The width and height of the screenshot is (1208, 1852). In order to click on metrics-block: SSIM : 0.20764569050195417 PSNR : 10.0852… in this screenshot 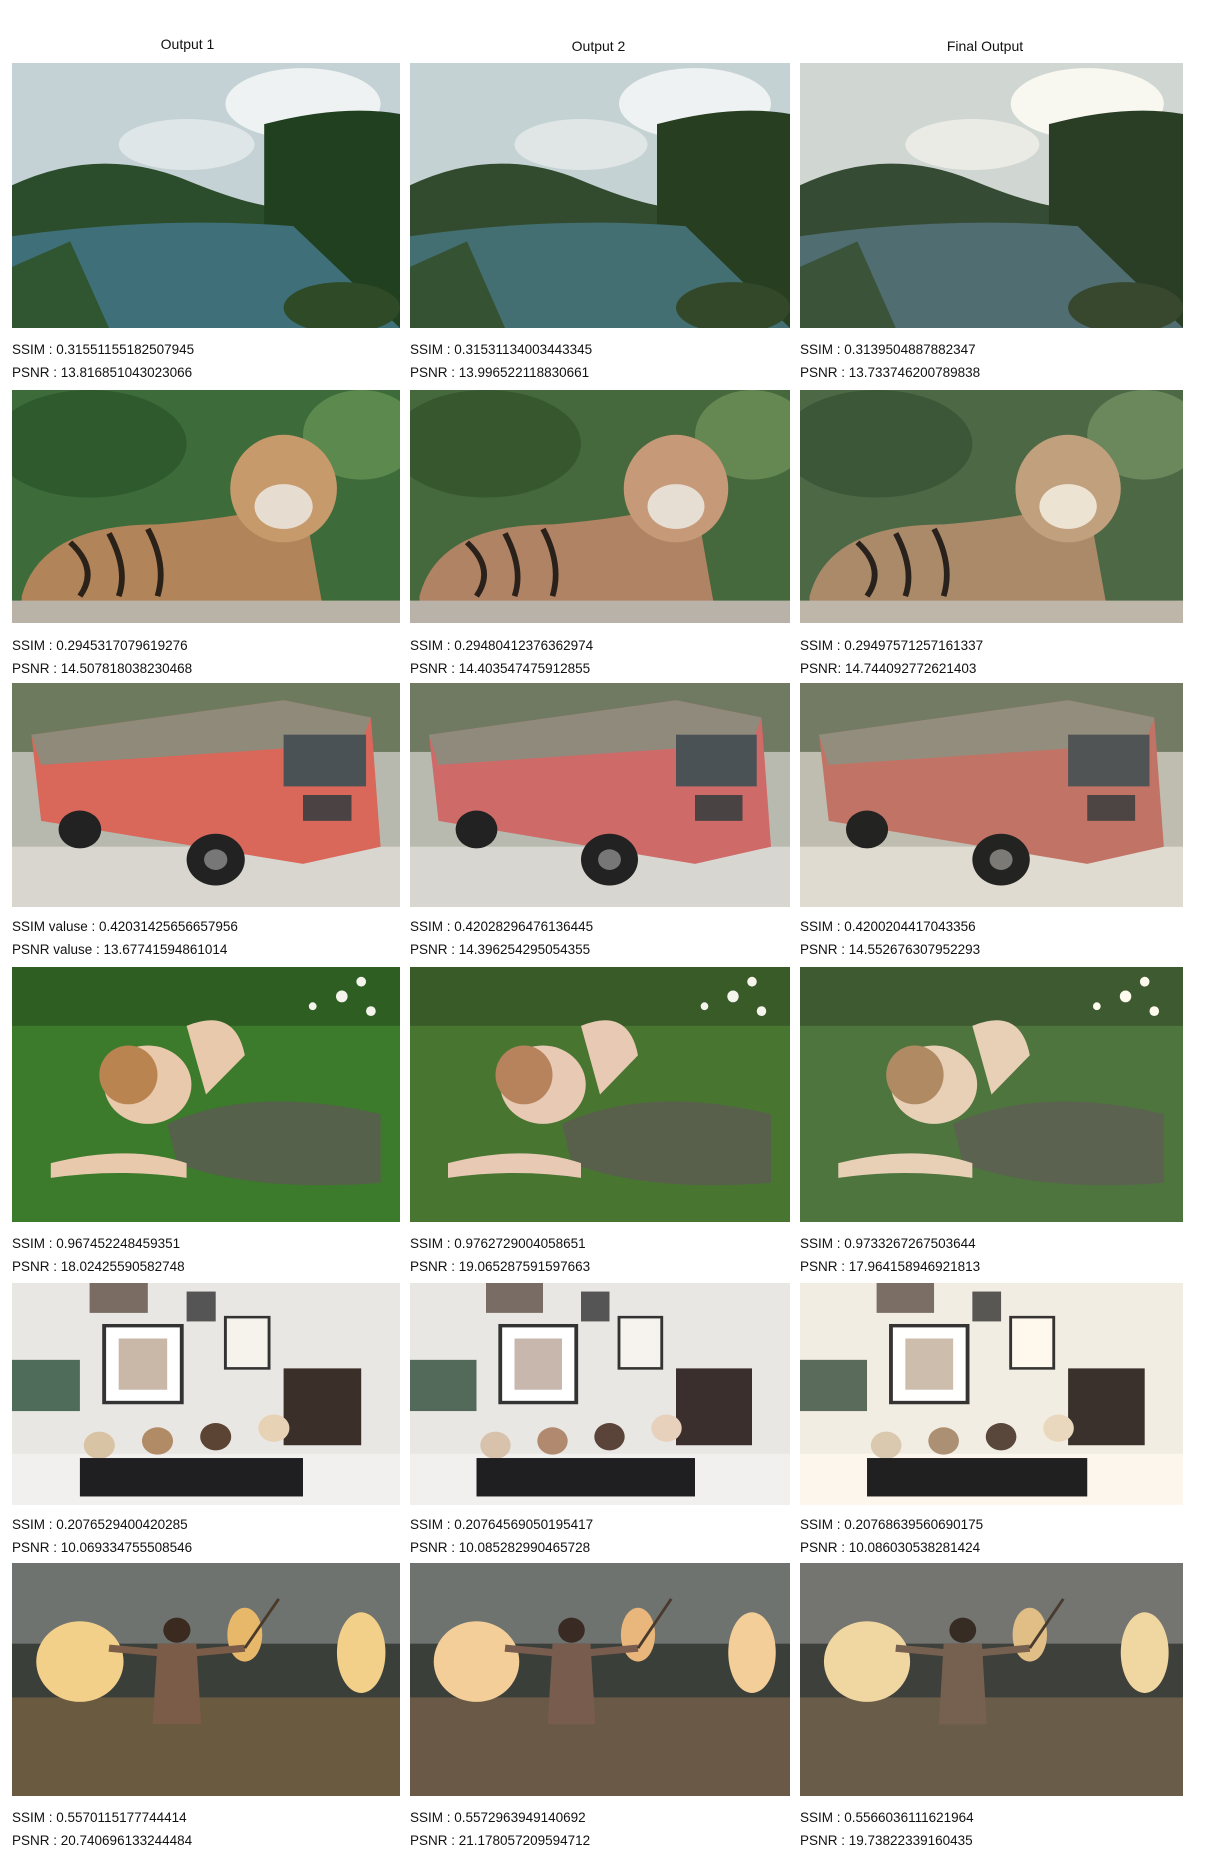, I will do `click(501, 1536)`.